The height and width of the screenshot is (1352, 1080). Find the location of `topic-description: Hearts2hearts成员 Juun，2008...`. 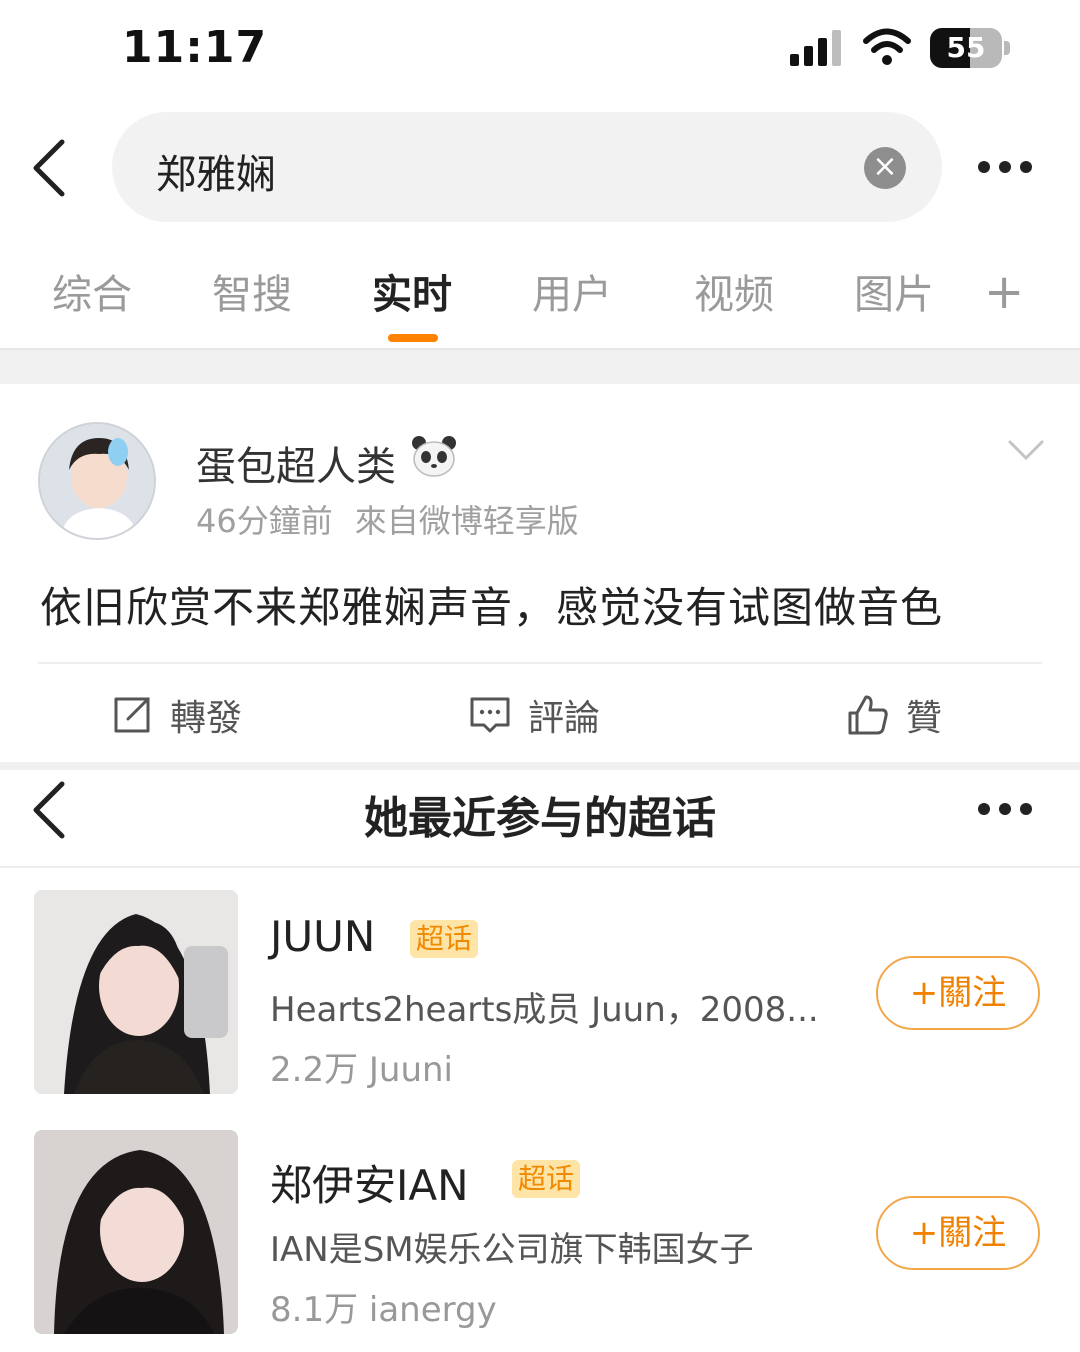

topic-description: Hearts2hearts成员 Juun，2008... is located at coordinates (544, 1010).